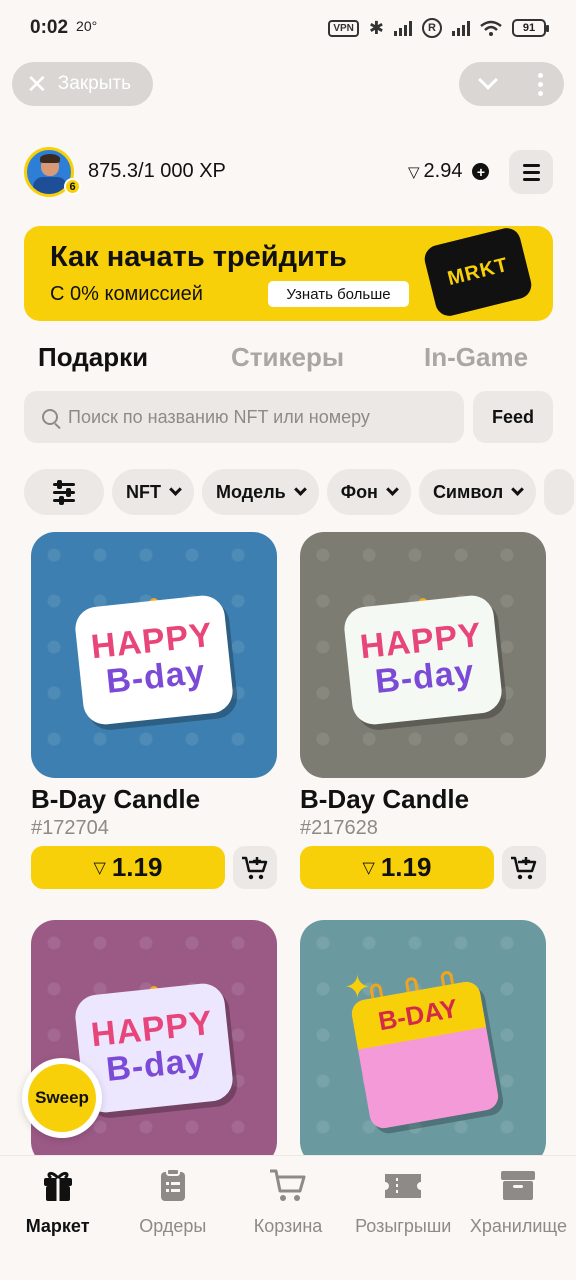 Image resolution: width=576 pixels, height=1280 pixels. I want to click on search-input, so click(233, 417).